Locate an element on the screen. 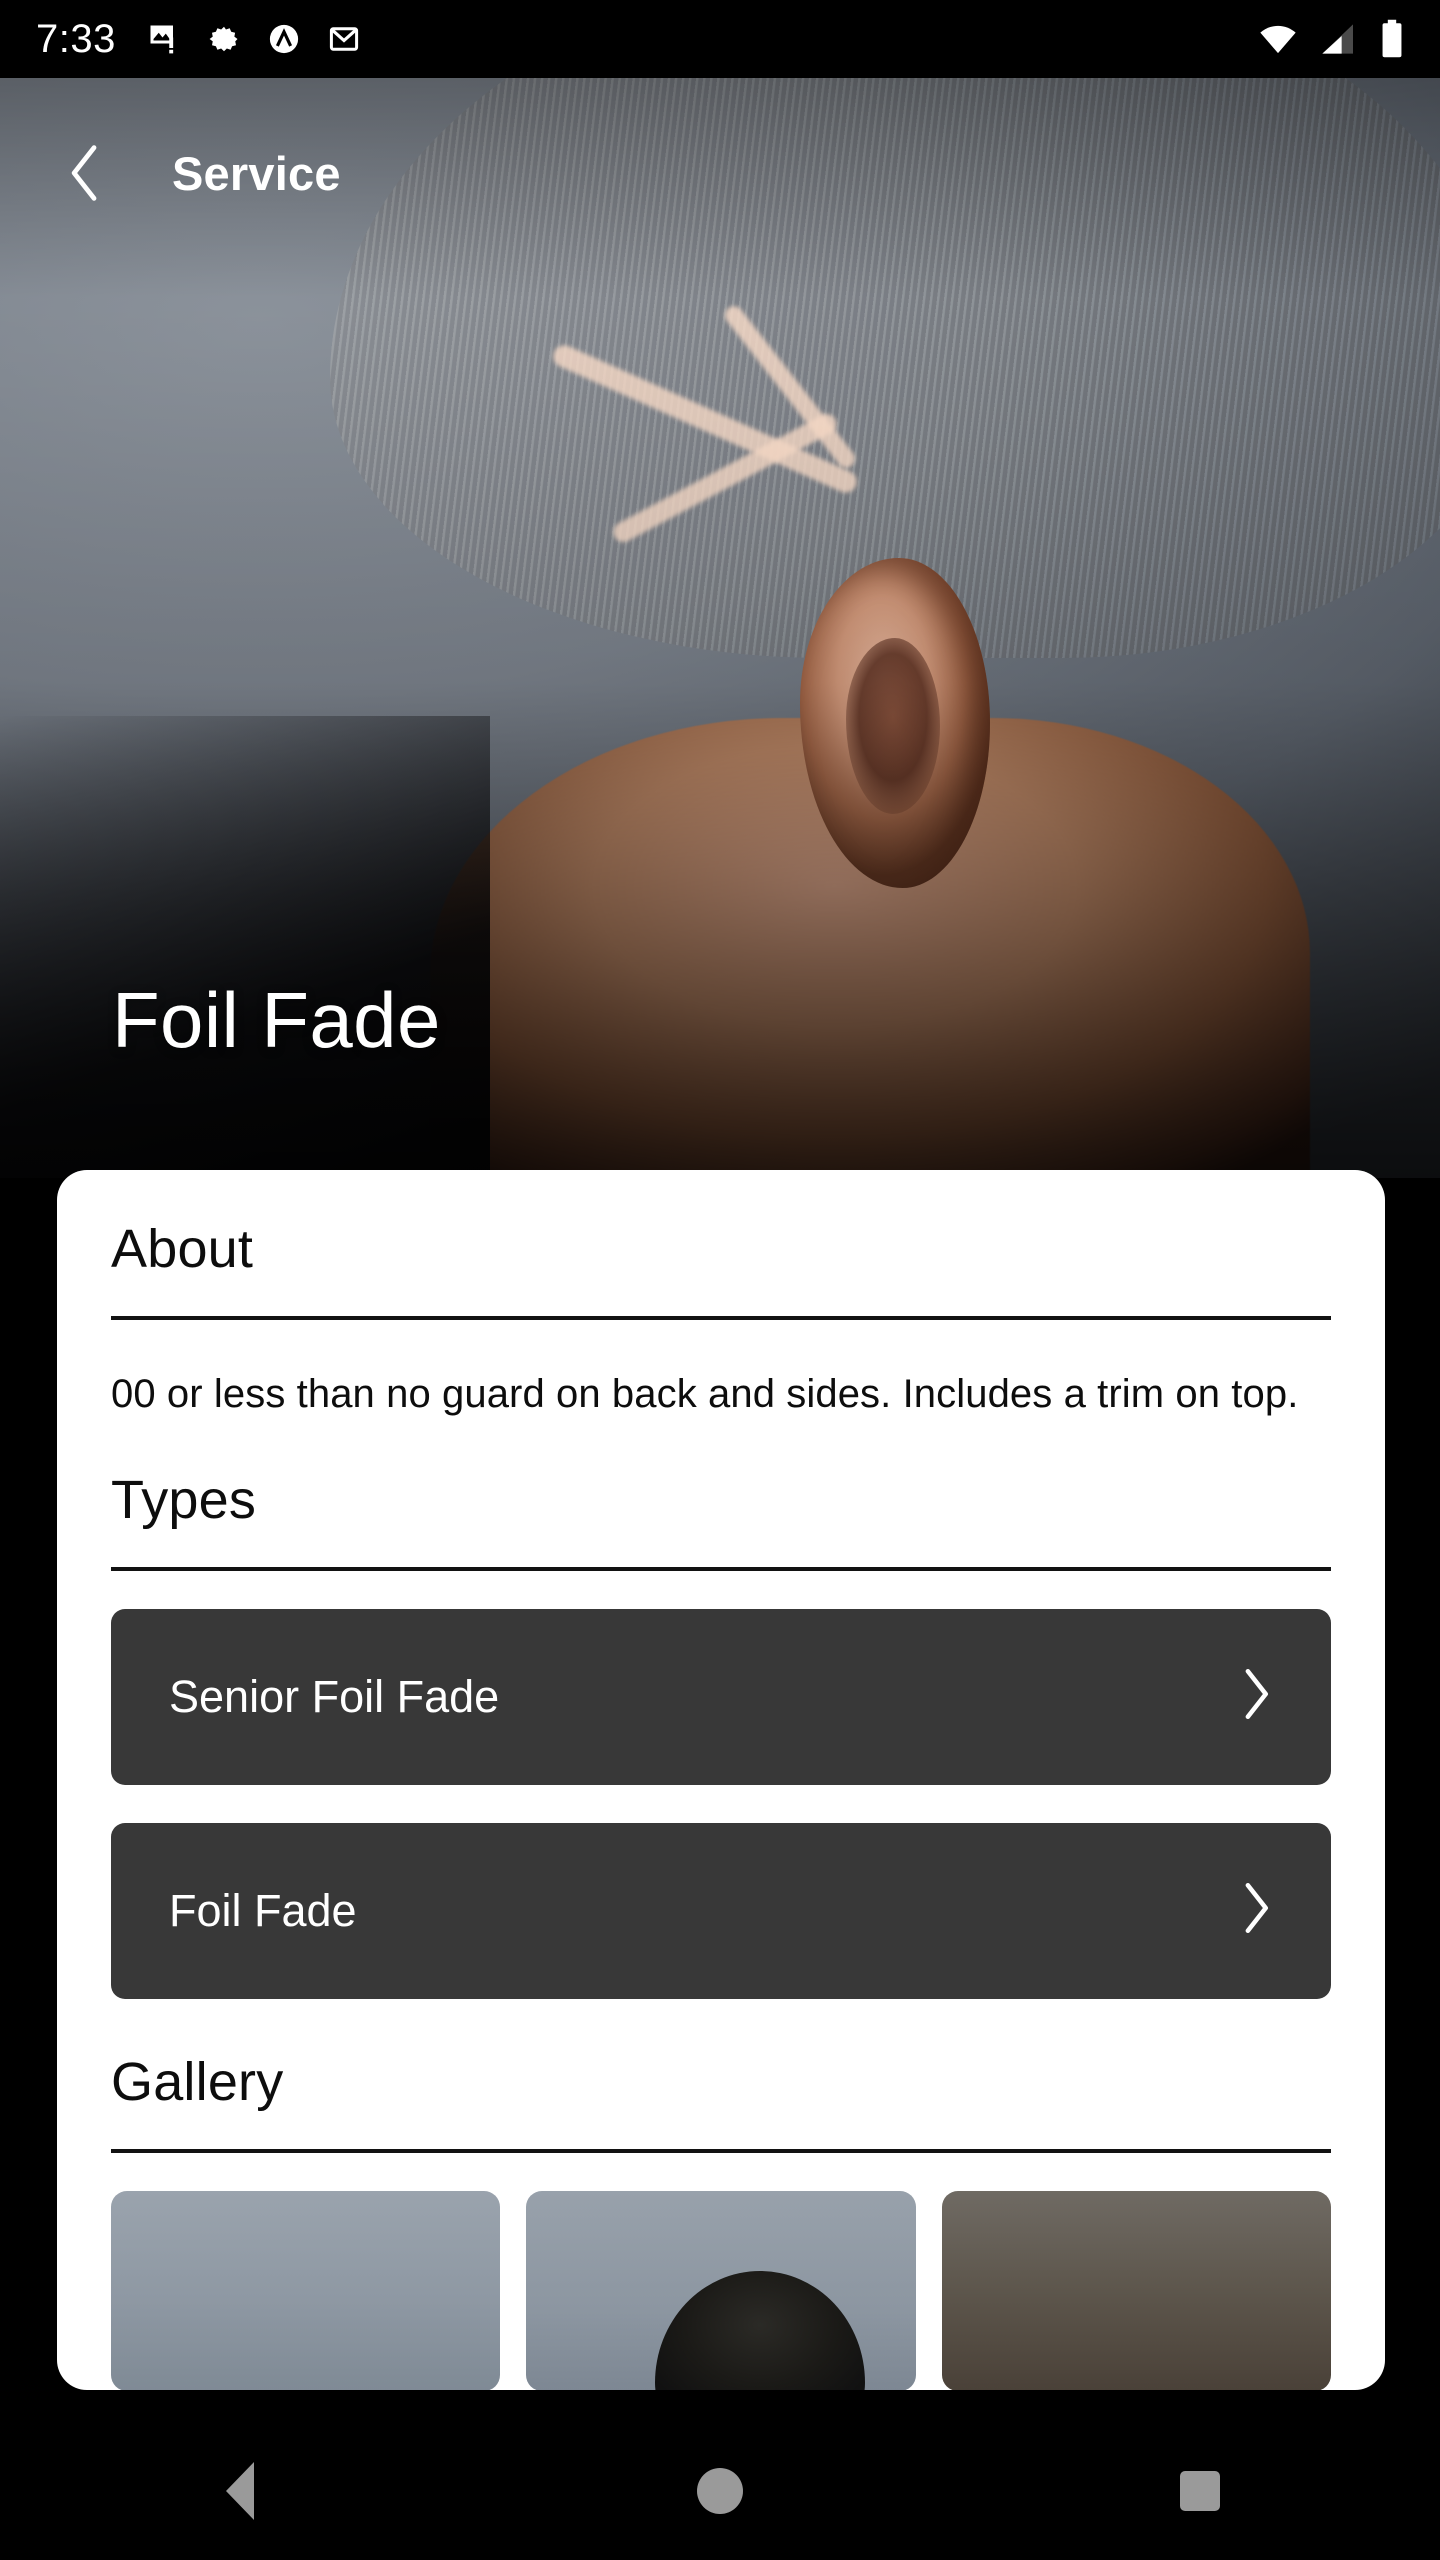 This screenshot has width=1440, height=2560. nav-home-button is located at coordinates (720, 2491).